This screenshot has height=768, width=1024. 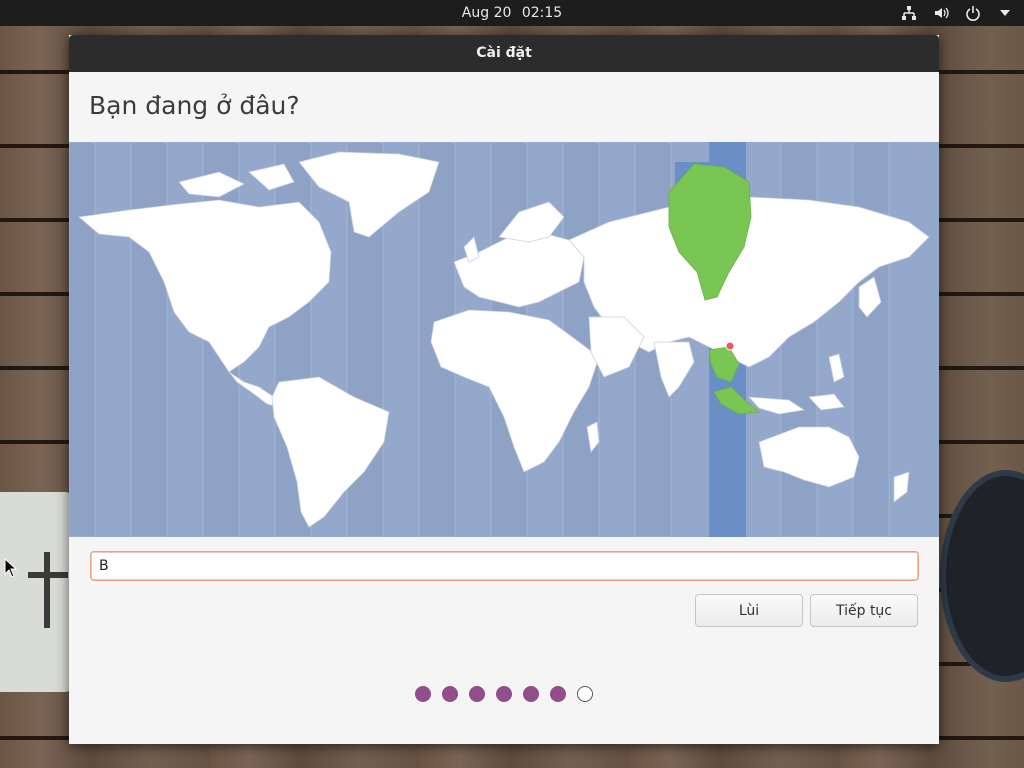 What do you see at coordinates (982, 576) in the screenshot?
I see `wallpaper-cup` at bounding box center [982, 576].